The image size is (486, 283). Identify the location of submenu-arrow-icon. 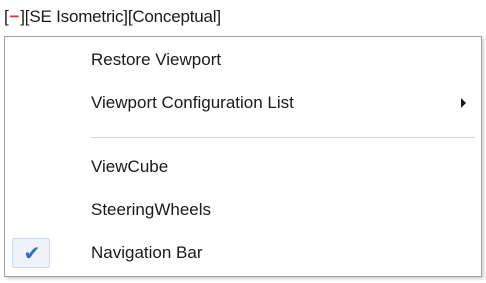
(463, 103).